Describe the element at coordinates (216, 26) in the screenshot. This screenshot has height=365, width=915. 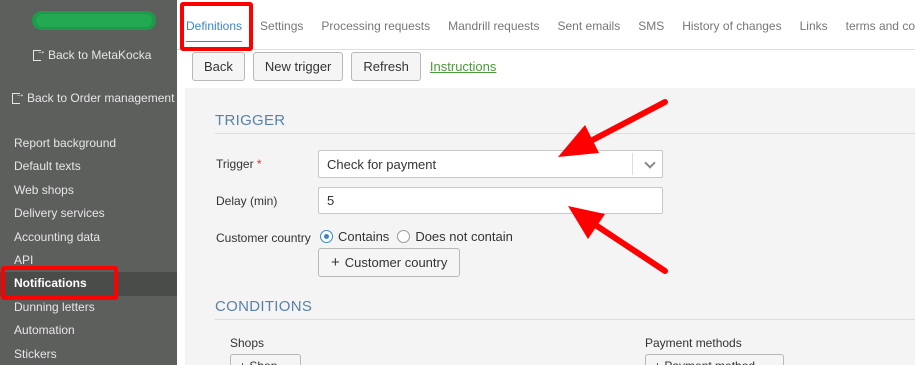
I see `definitions-highlight-box` at that location.